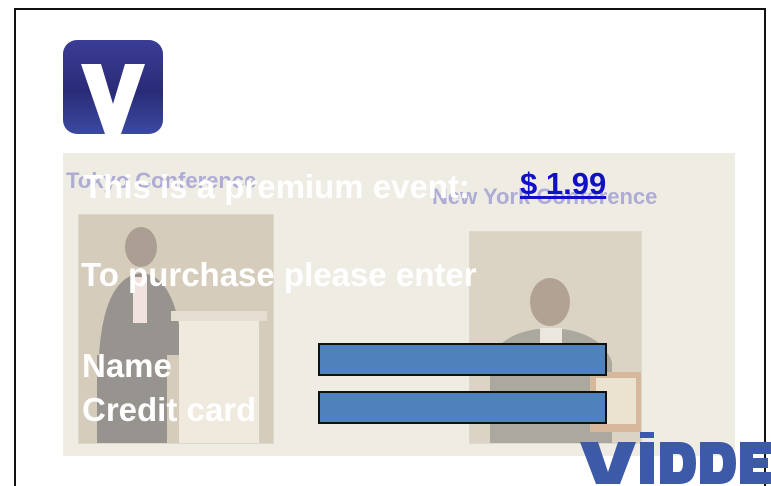  I want to click on price-link: $ 1.99, so click(563, 184).